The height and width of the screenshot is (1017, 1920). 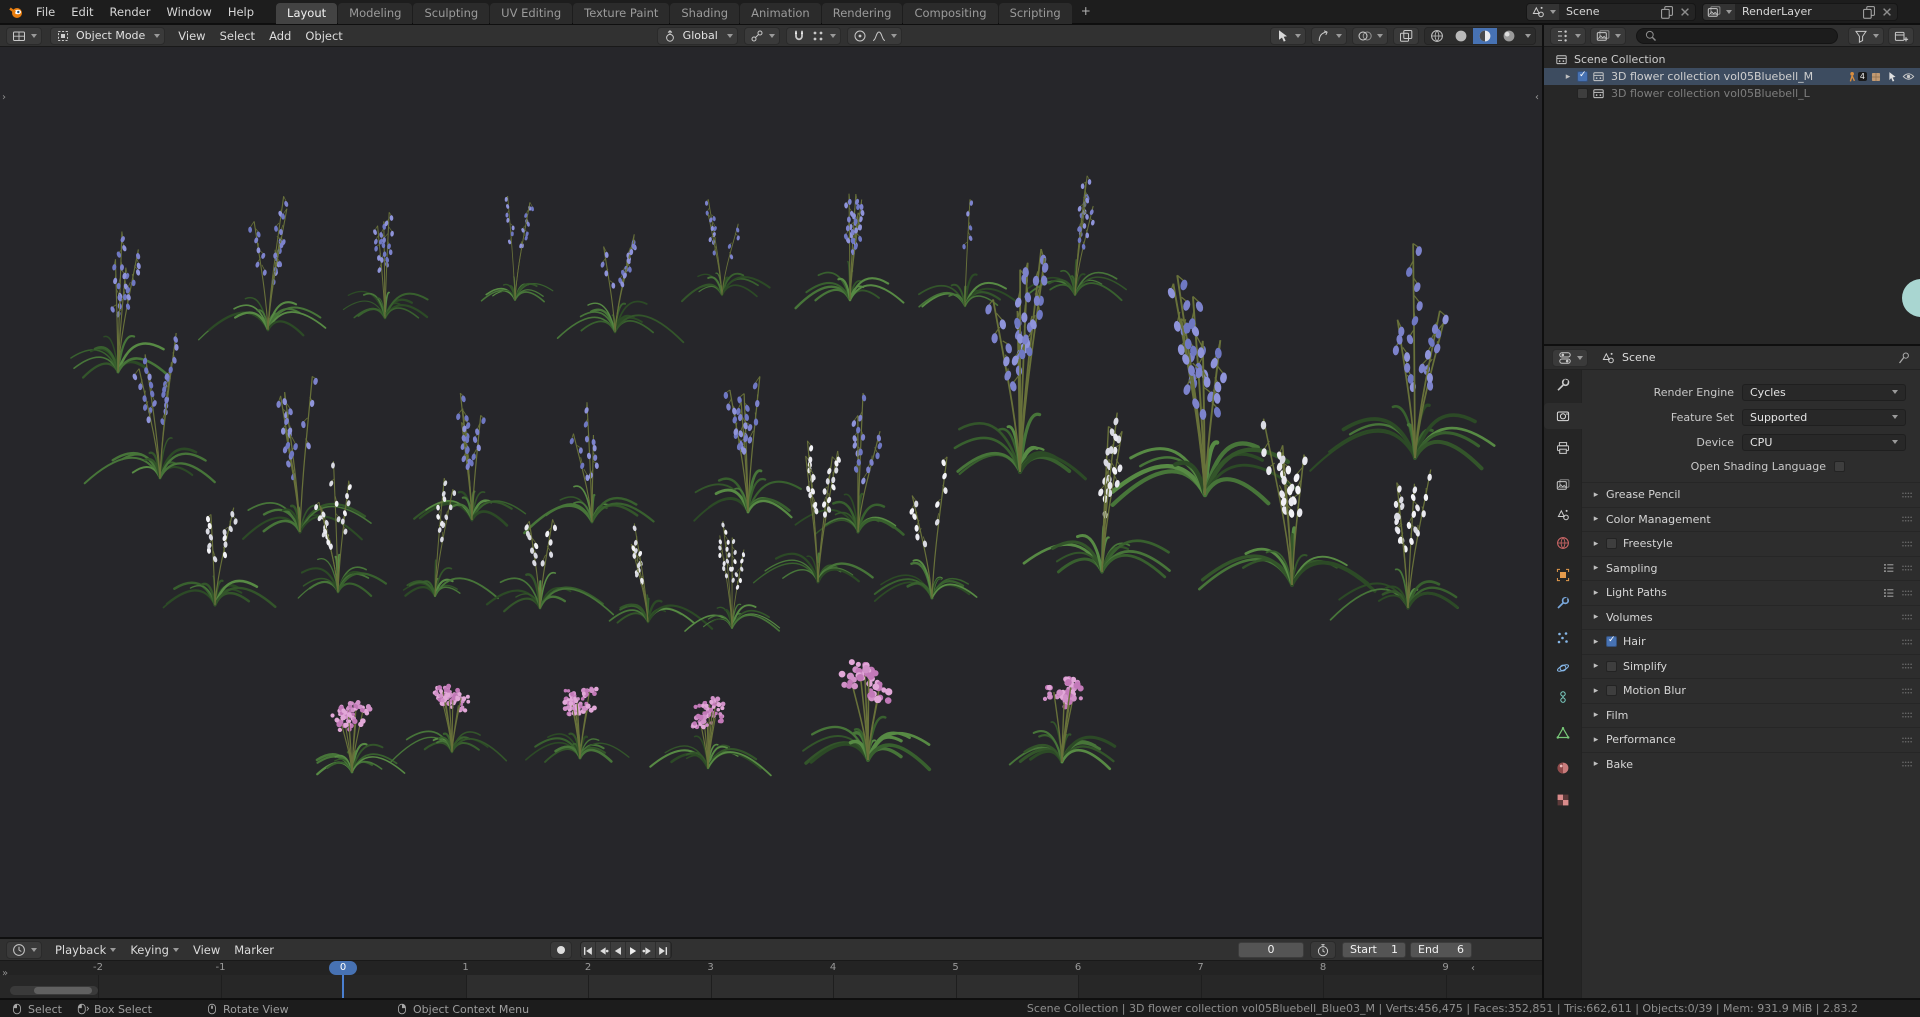 What do you see at coordinates (451, 13) in the screenshot?
I see `workspace-tab-sculpting: Sculpting` at bounding box center [451, 13].